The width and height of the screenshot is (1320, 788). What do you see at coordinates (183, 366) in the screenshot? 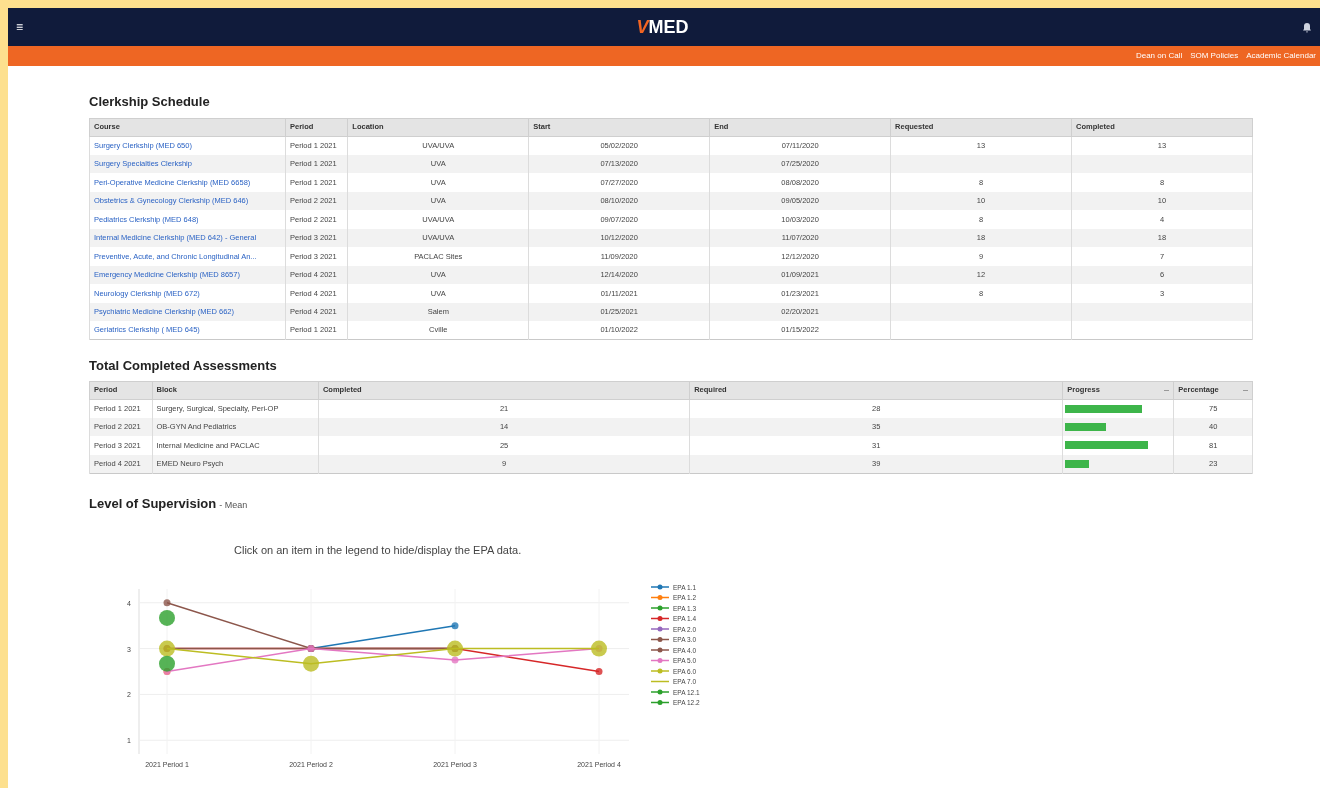
I see `section-title: Total Completed Assessments` at bounding box center [183, 366].